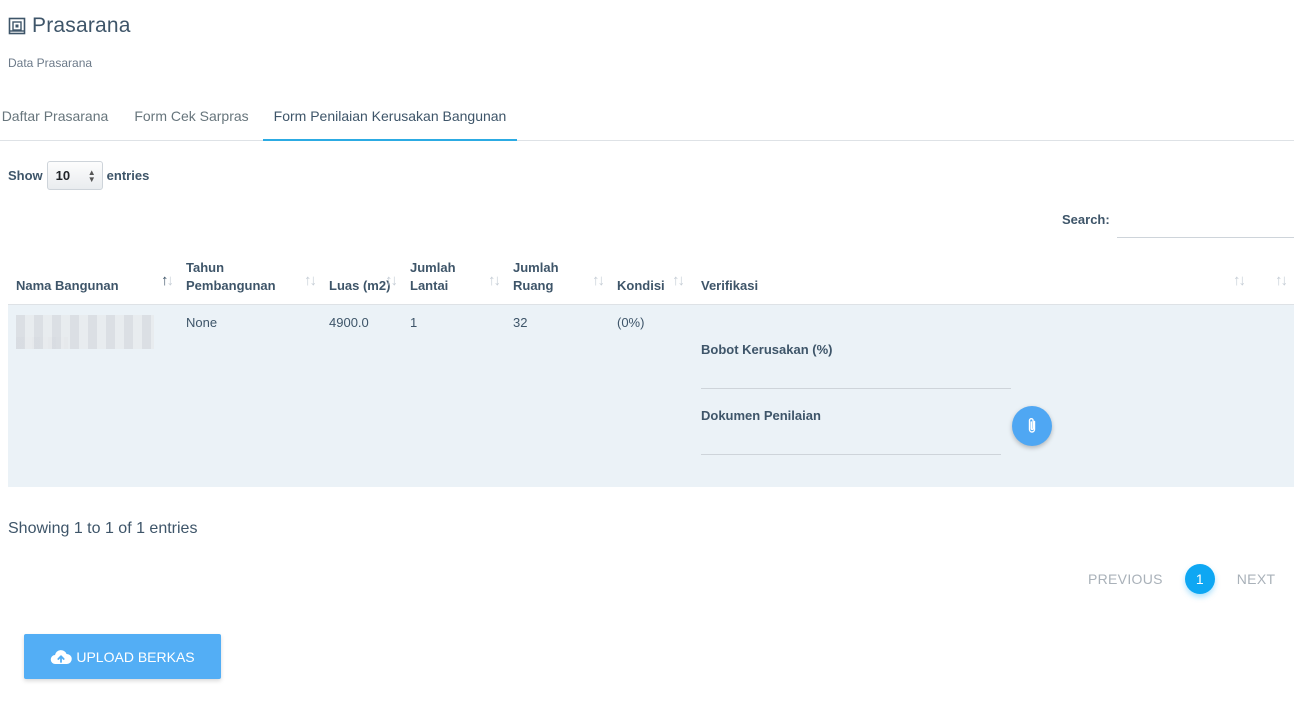  What do you see at coordinates (25, 175) in the screenshot?
I see `show-label: Show` at bounding box center [25, 175].